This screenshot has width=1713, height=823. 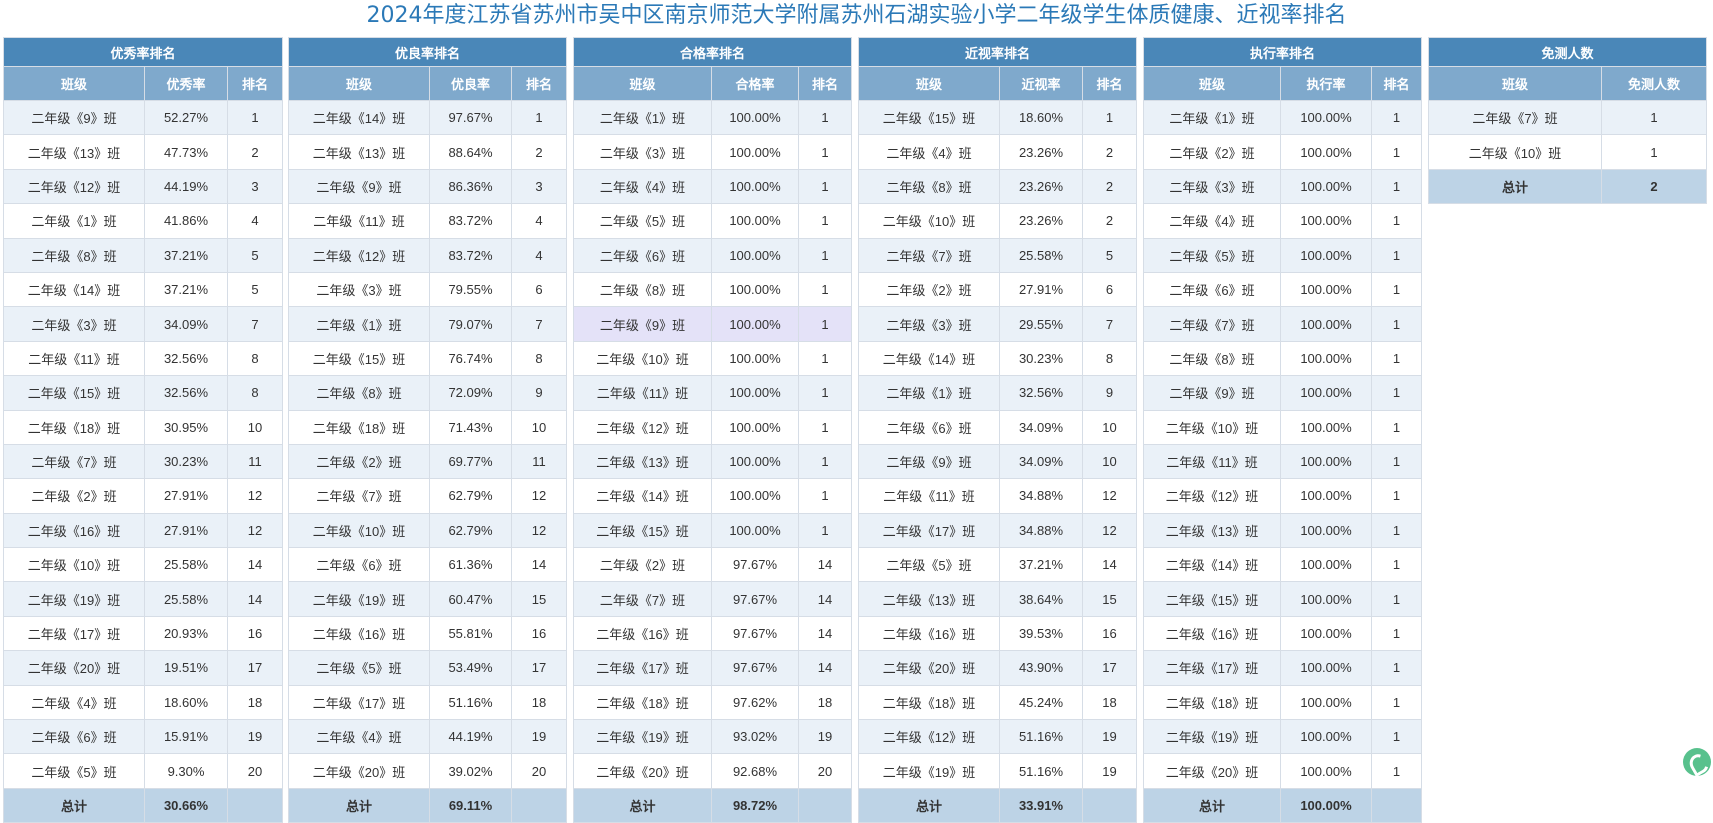 I want to click on table-cell: 93.02%, so click(x=755, y=737).